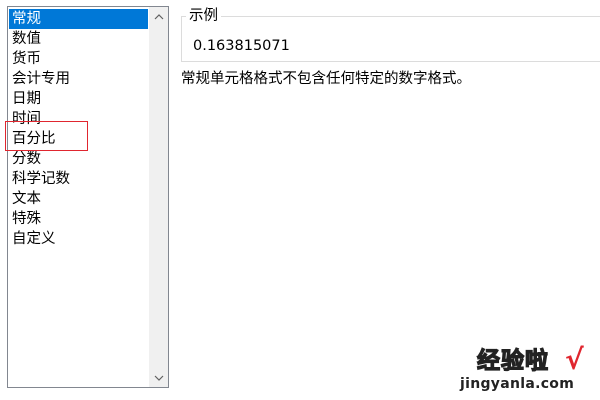 The width and height of the screenshot is (600, 400). Describe the element at coordinates (517, 384) in the screenshot. I see `watermark-url: jingyanla.com` at that location.